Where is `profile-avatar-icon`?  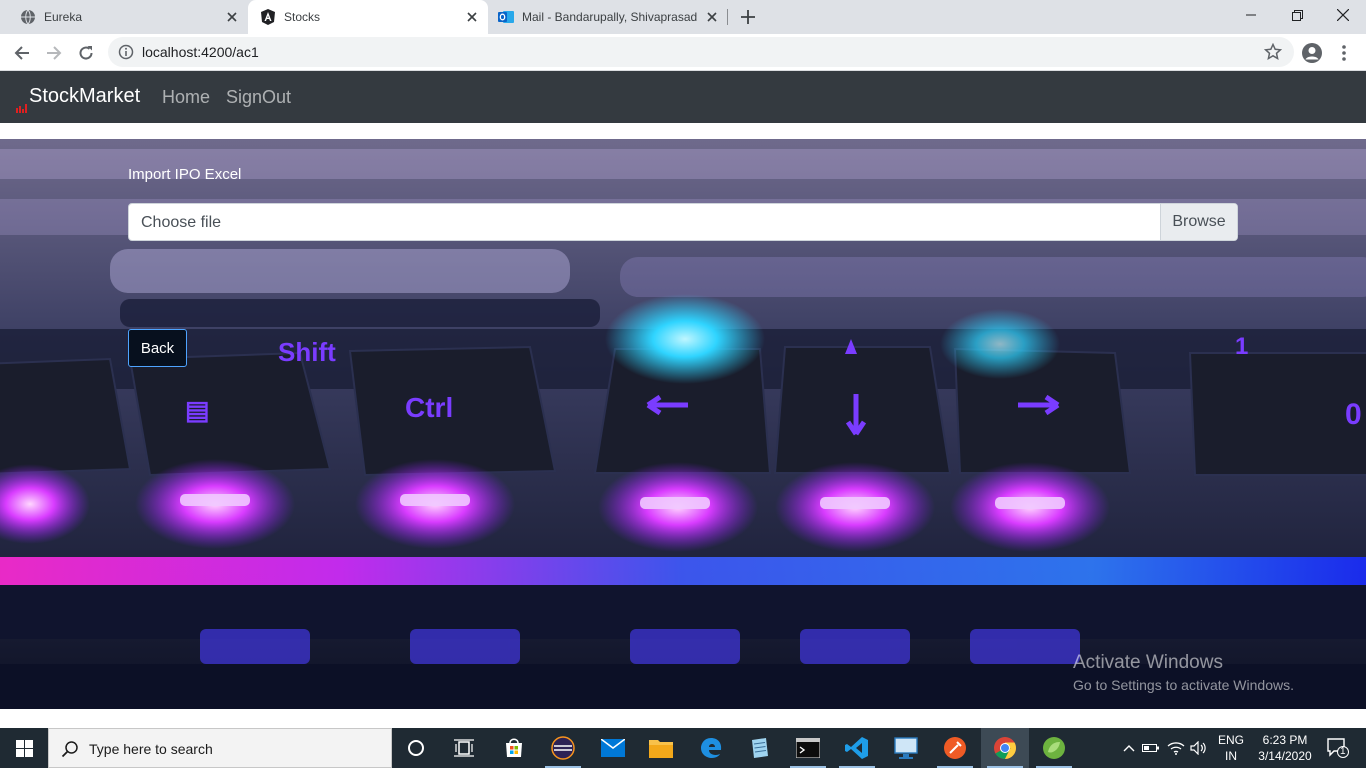 profile-avatar-icon is located at coordinates (1312, 53).